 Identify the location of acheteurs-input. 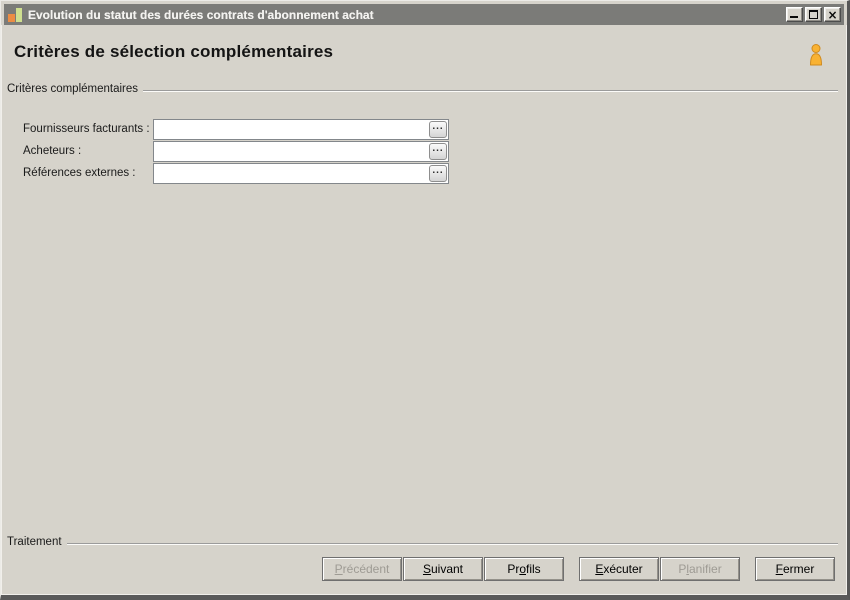
(301, 151).